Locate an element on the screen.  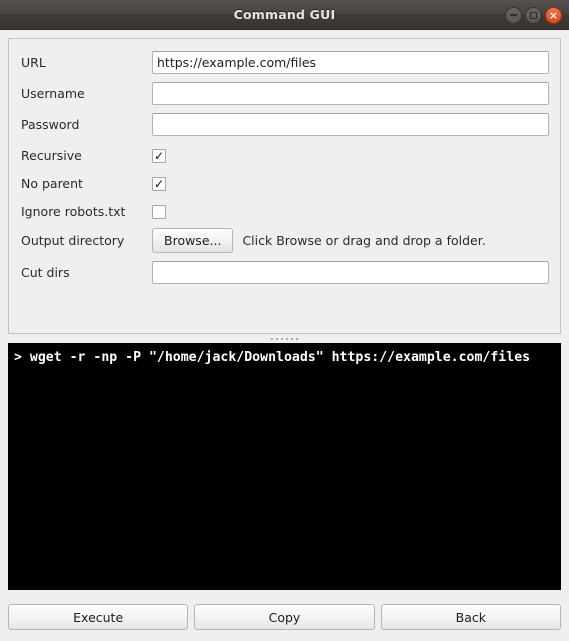
maximize-icon is located at coordinates (533, 15).